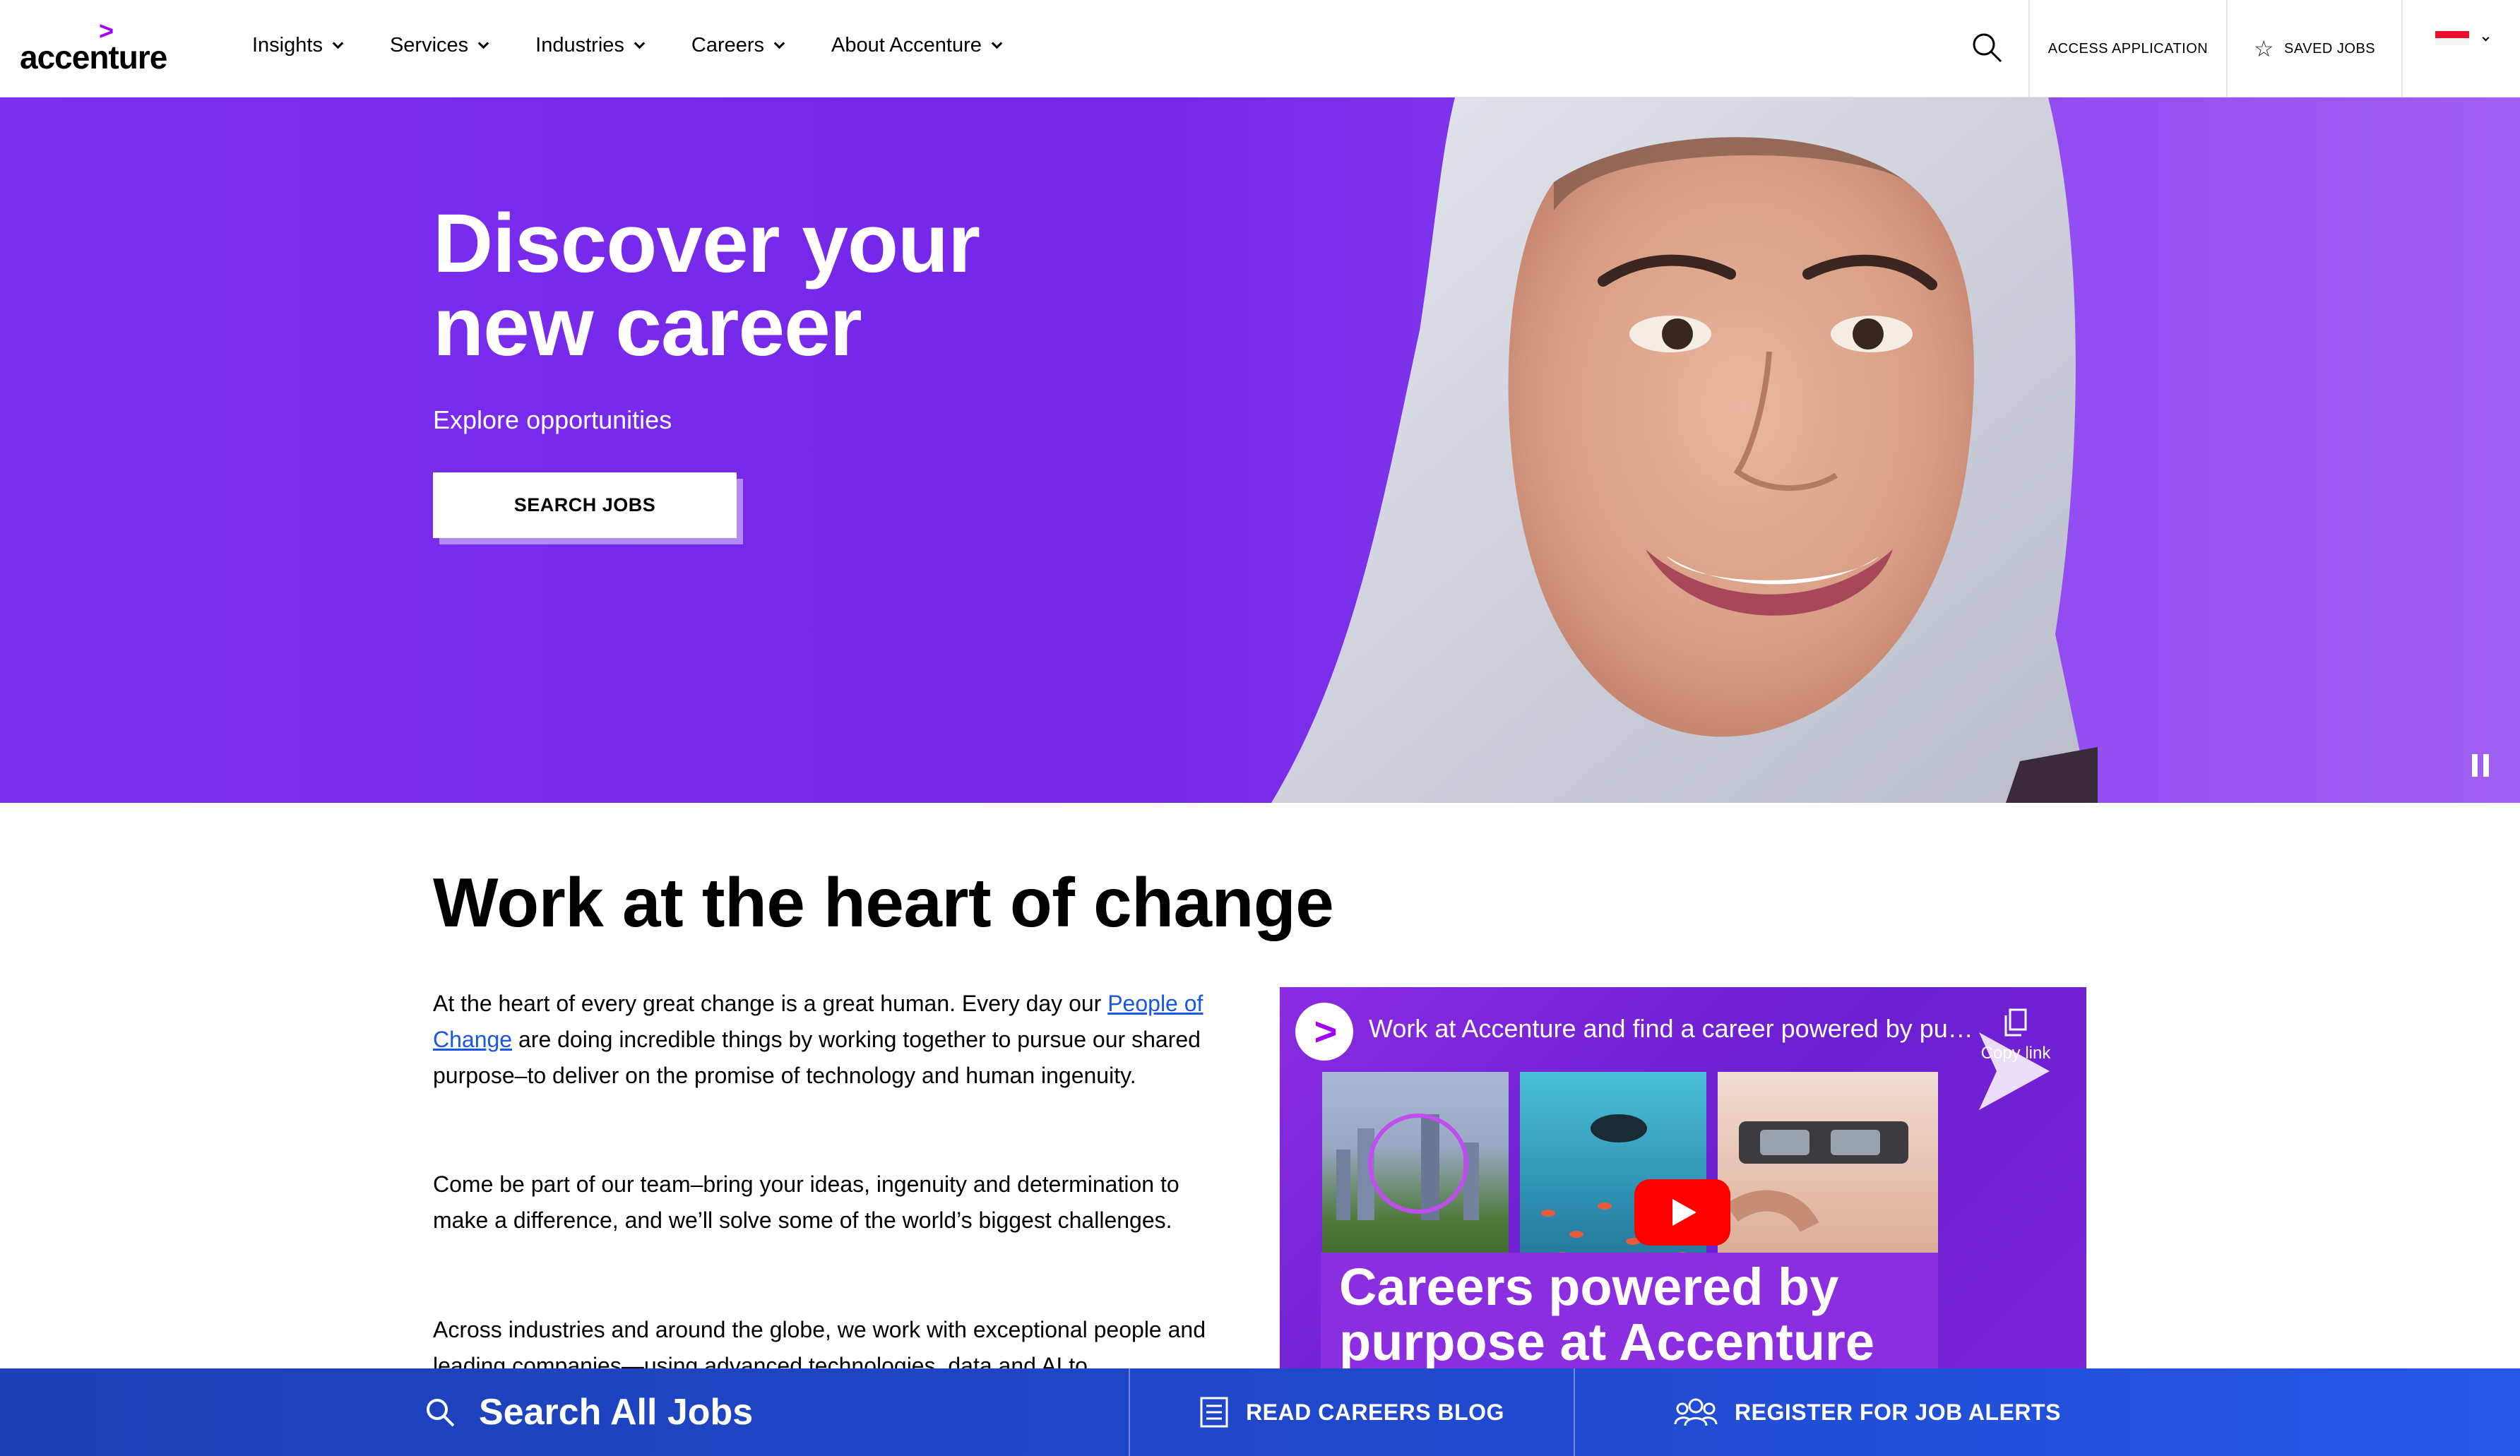 Image resolution: width=2520 pixels, height=1456 pixels. What do you see at coordinates (1898, 1412) in the screenshot?
I see `job-alerts-label: REGISTER FOR JOB ALERTS` at bounding box center [1898, 1412].